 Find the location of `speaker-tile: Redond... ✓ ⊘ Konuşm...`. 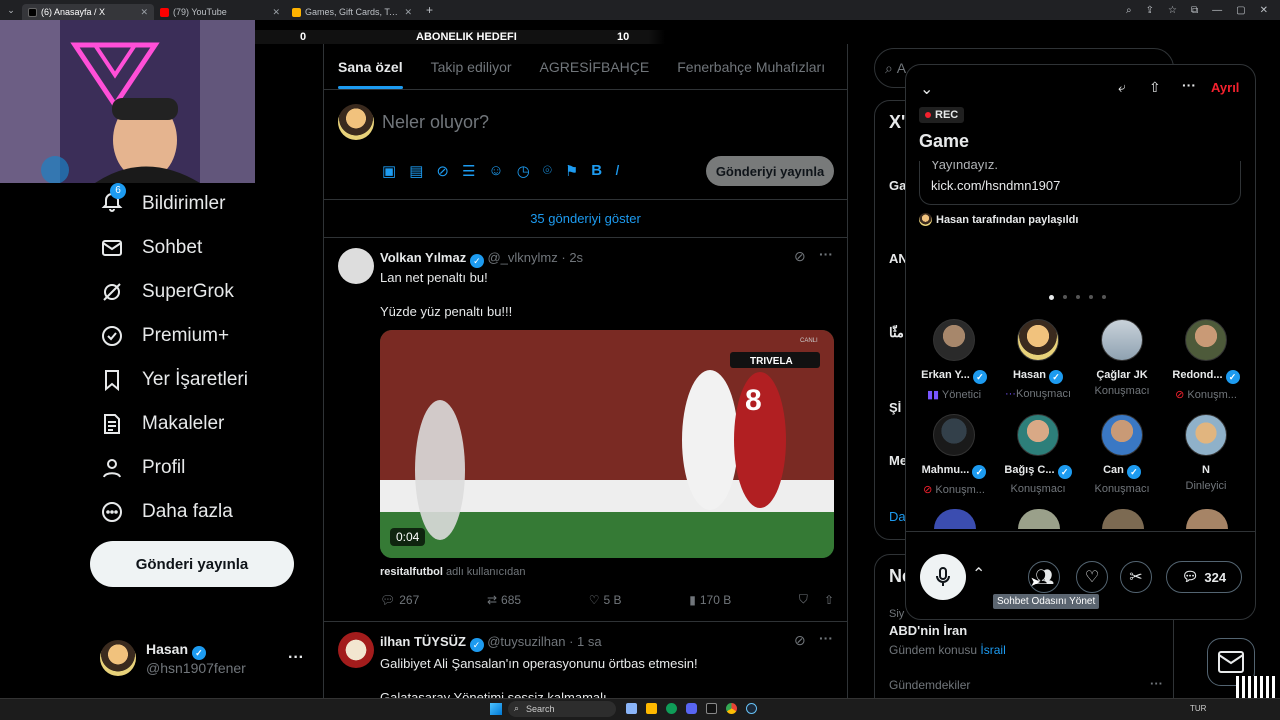

speaker-tile: Redond... ✓ ⊘ Konuşm... is located at coordinates (1206, 360).